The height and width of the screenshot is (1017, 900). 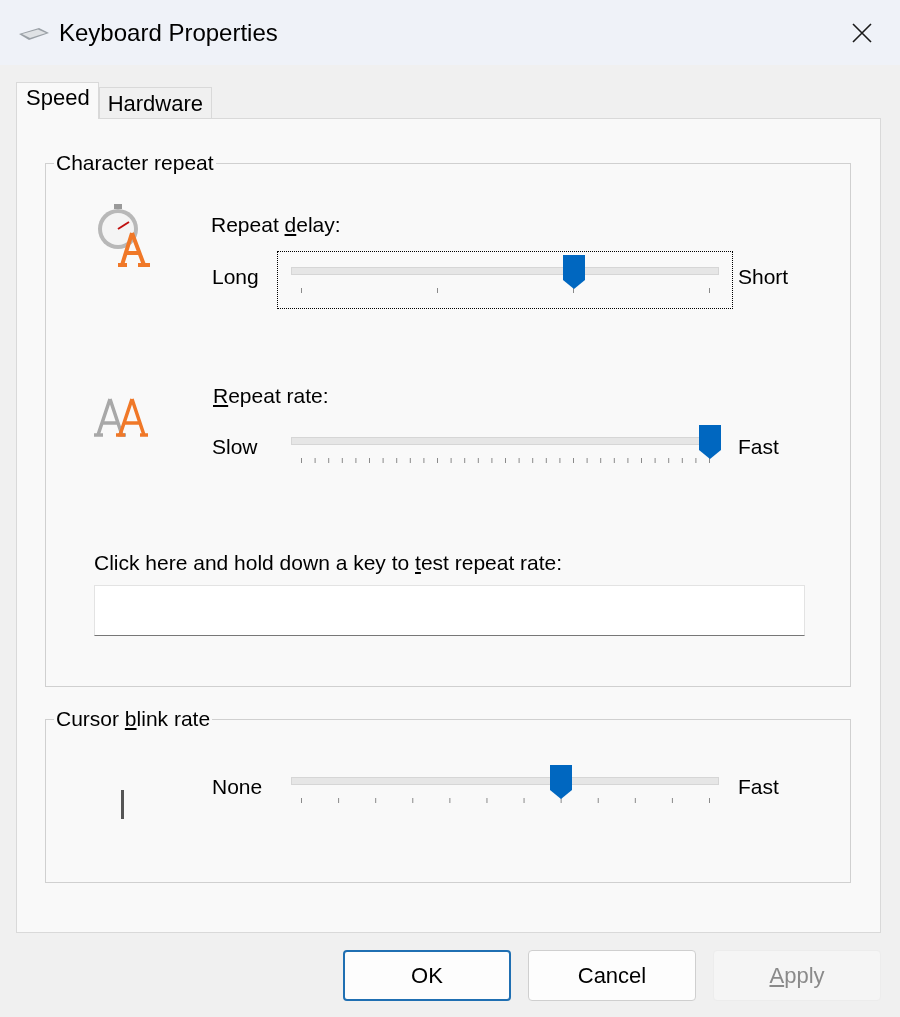 I want to click on slider-label: Repeat delay:, so click(x=276, y=224).